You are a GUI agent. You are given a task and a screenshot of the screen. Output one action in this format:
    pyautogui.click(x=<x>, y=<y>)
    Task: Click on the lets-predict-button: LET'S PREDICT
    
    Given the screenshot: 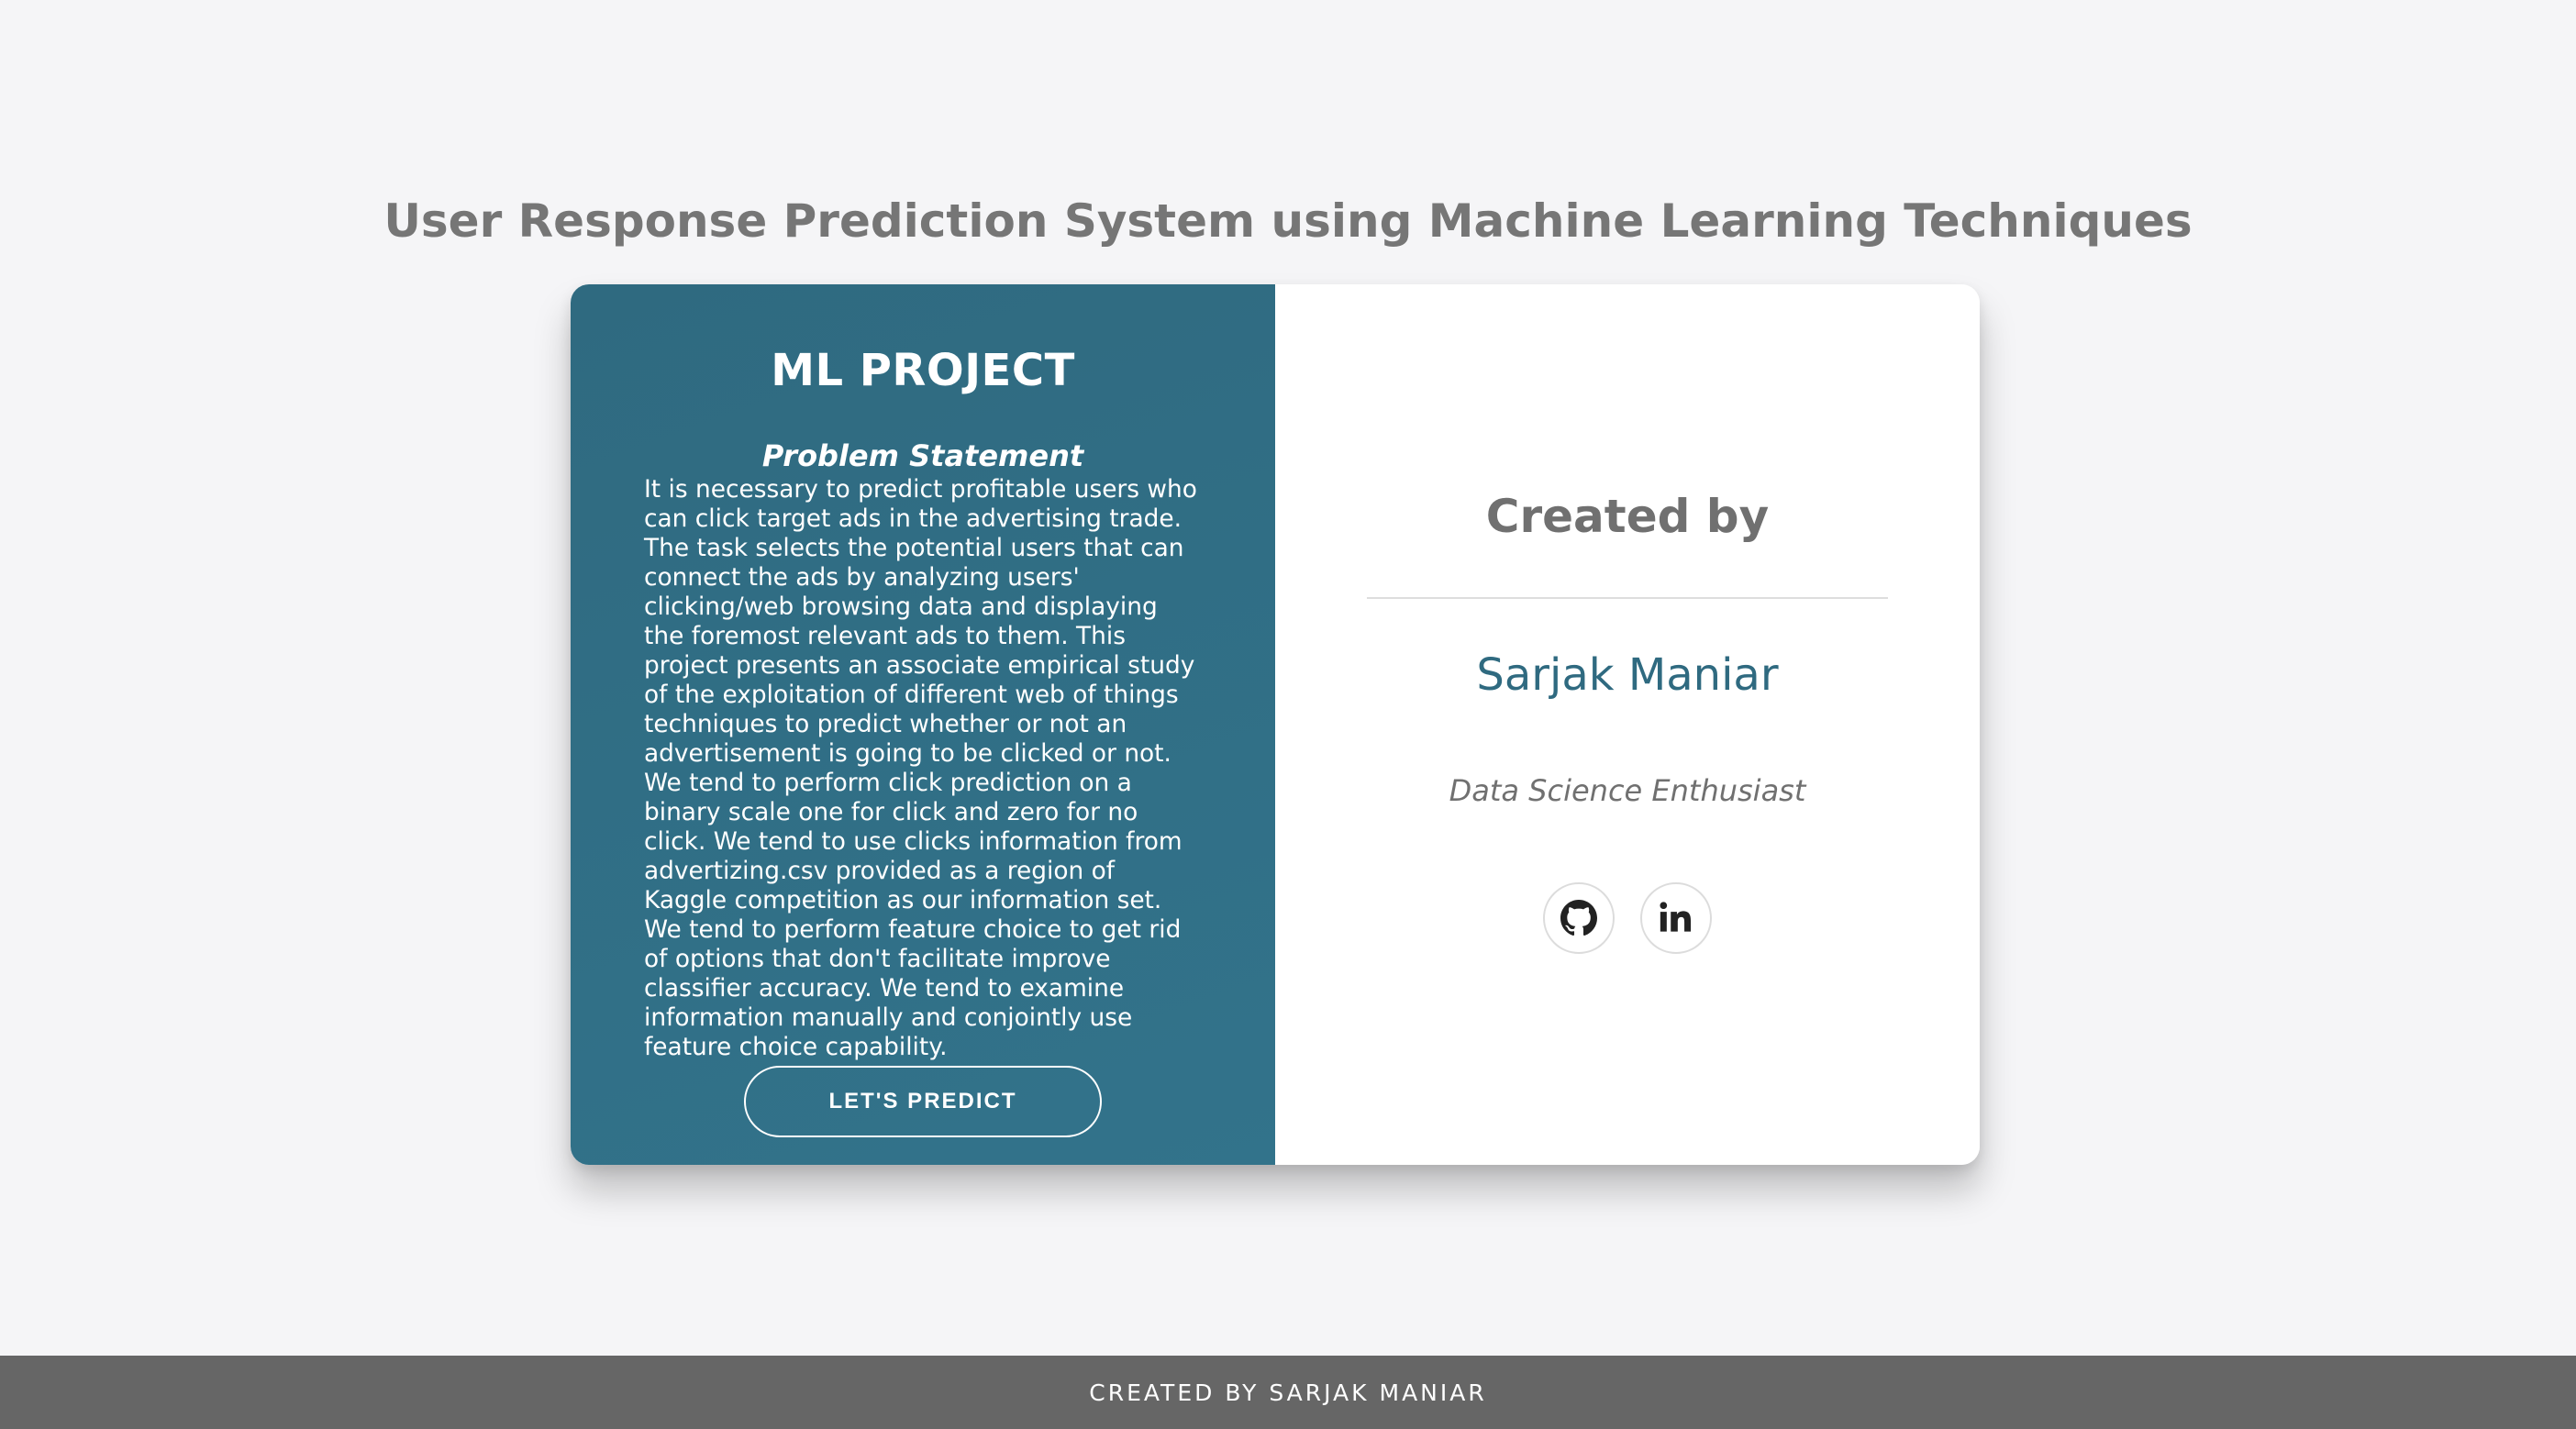 What is the action you would take?
    pyautogui.click(x=923, y=1102)
    